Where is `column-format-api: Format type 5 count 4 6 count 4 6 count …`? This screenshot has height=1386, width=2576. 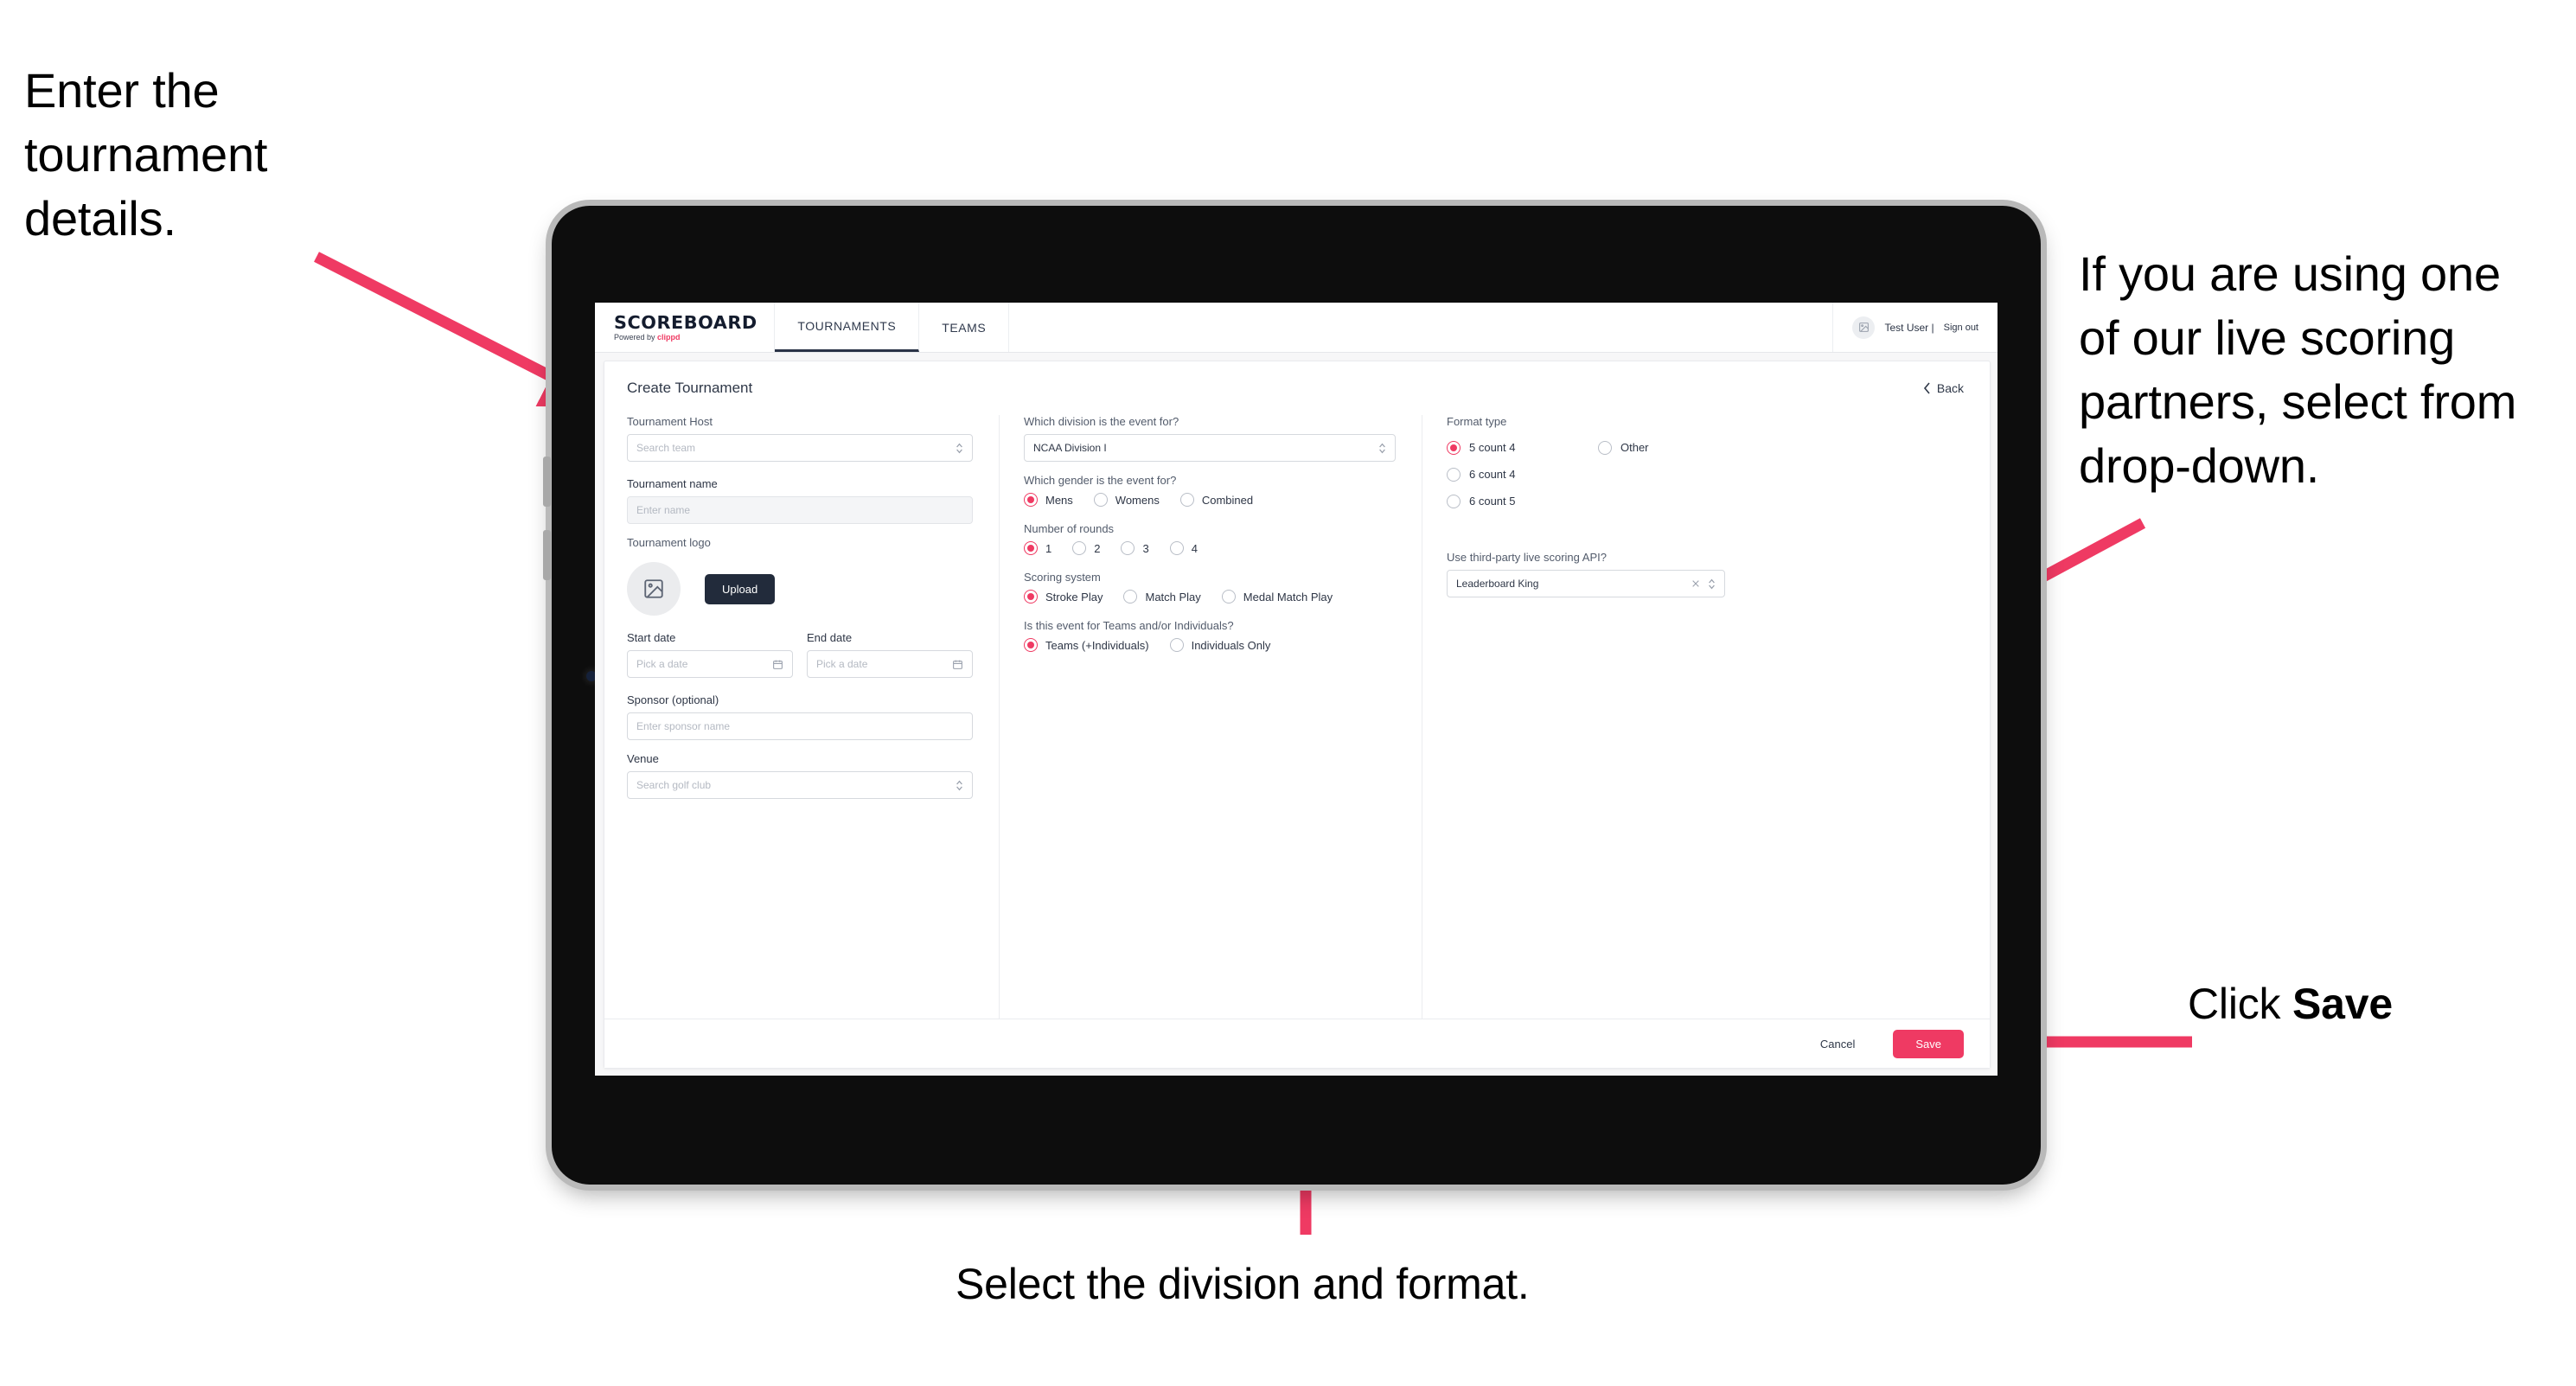
column-format-api: Format type 5 count 4 6 count 4 6 count … is located at coordinates (1706, 717).